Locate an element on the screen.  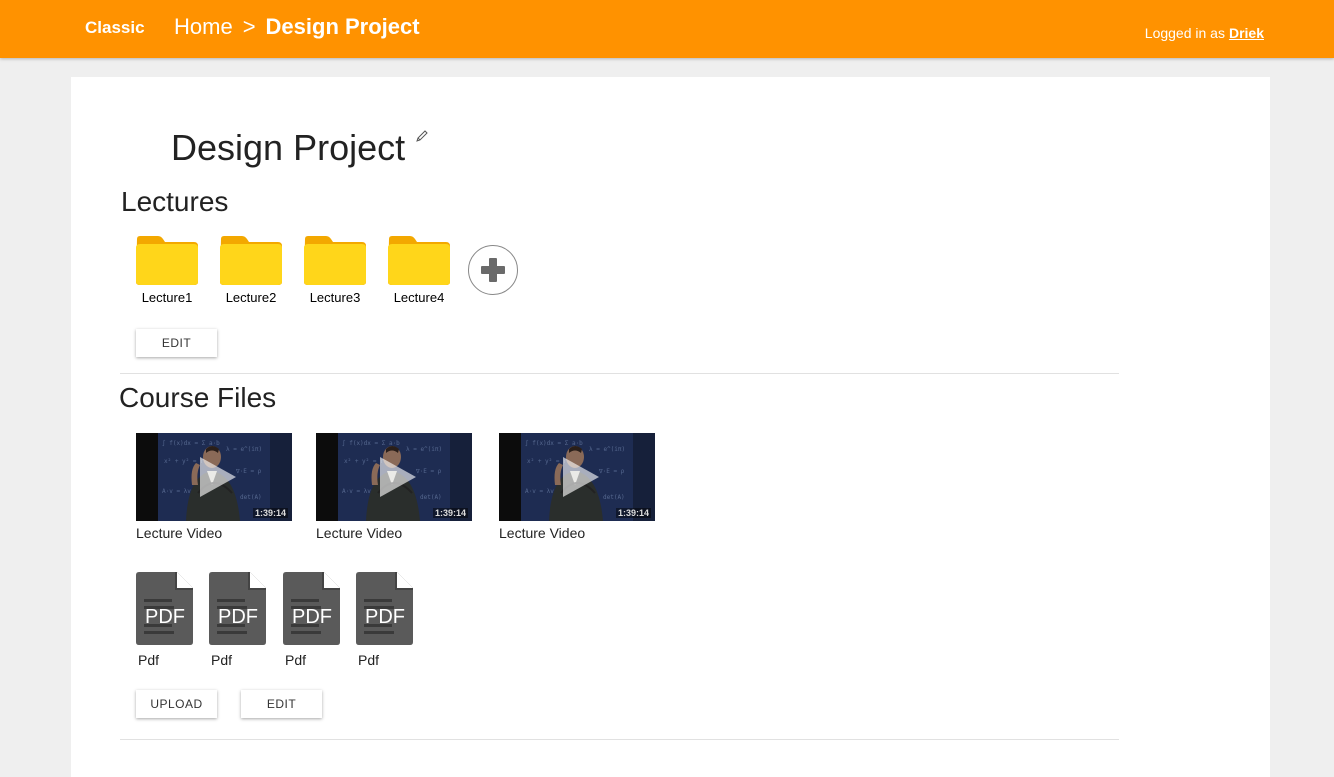
folder-label: Lecture3 is located at coordinates (335, 297).